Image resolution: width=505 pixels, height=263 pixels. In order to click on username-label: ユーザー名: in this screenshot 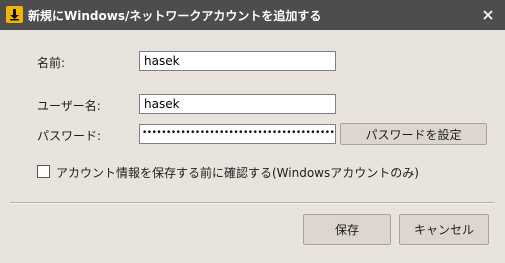, I will do `click(69, 106)`.